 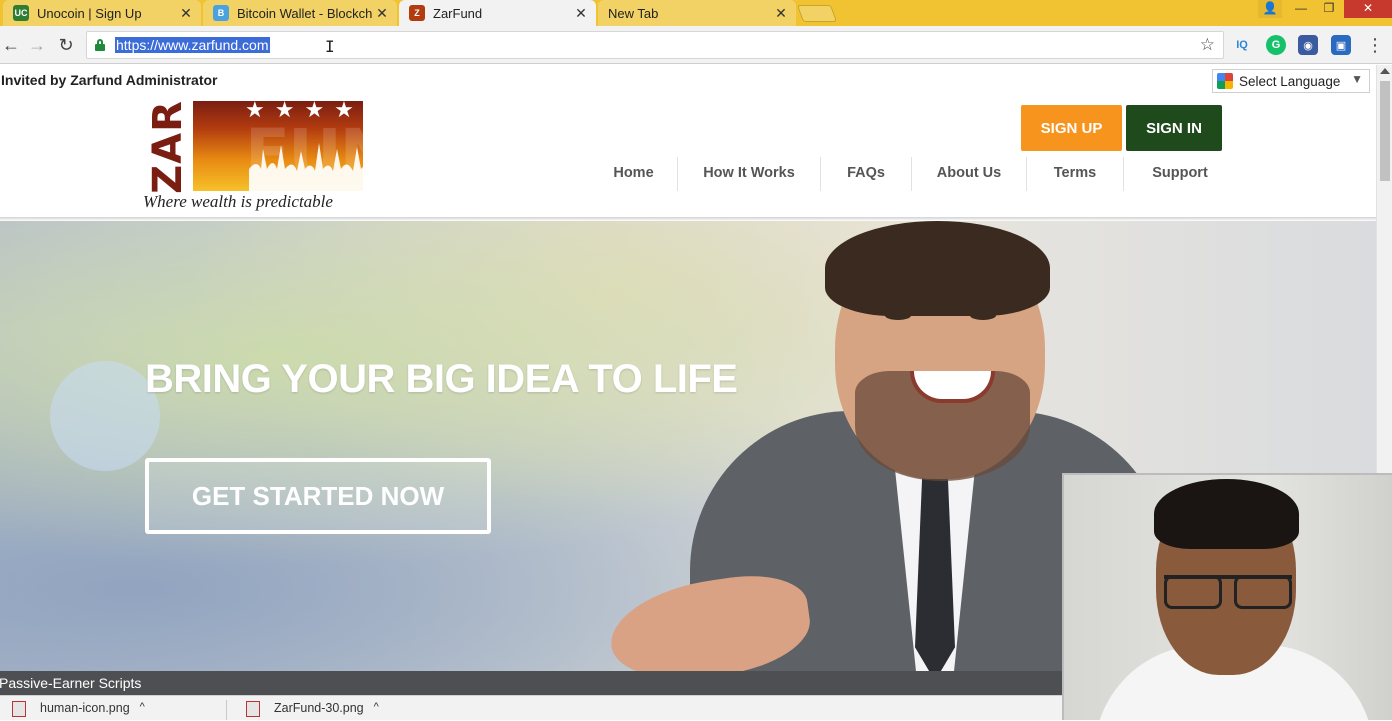 What do you see at coordinates (749, 174) in the screenshot?
I see `nav-how-it-works: How It Works` at bounding box center [749, 174].